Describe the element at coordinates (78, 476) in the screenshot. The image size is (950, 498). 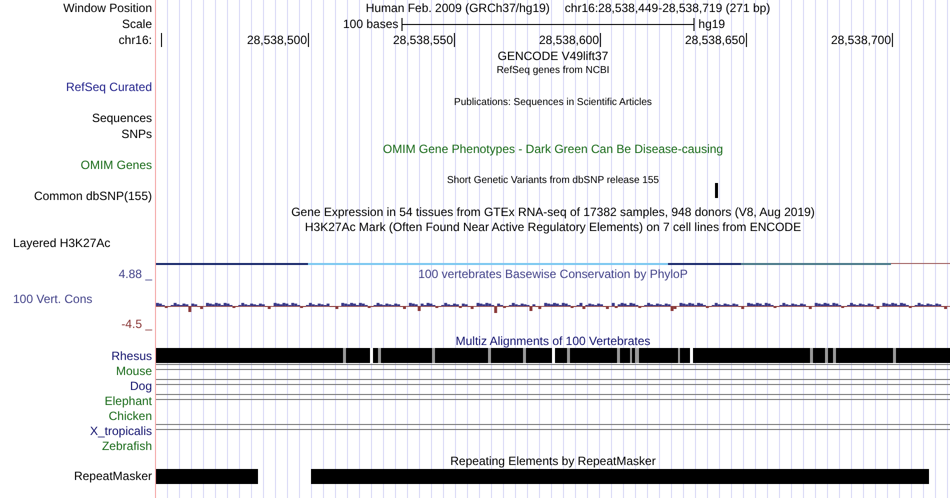
I see `track-label: RepeatMasker` at that location.